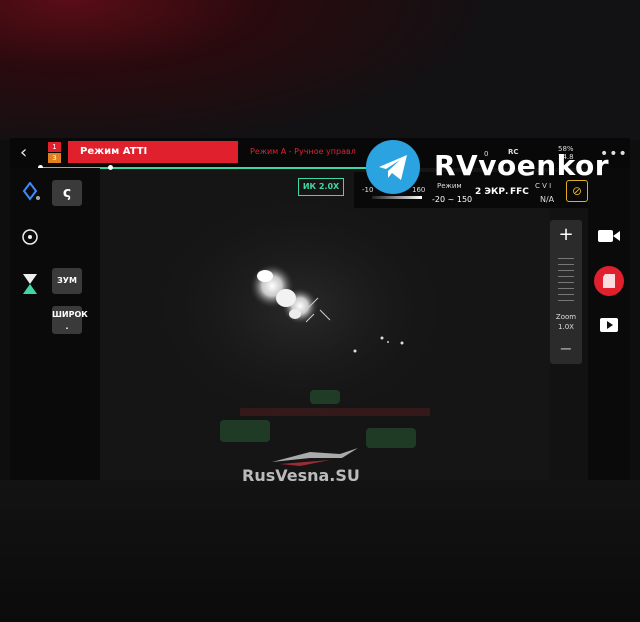 Image resolution: width=640 pixels, height=622 pixels. I want to click on sd-card-icon, so click(609, 281).